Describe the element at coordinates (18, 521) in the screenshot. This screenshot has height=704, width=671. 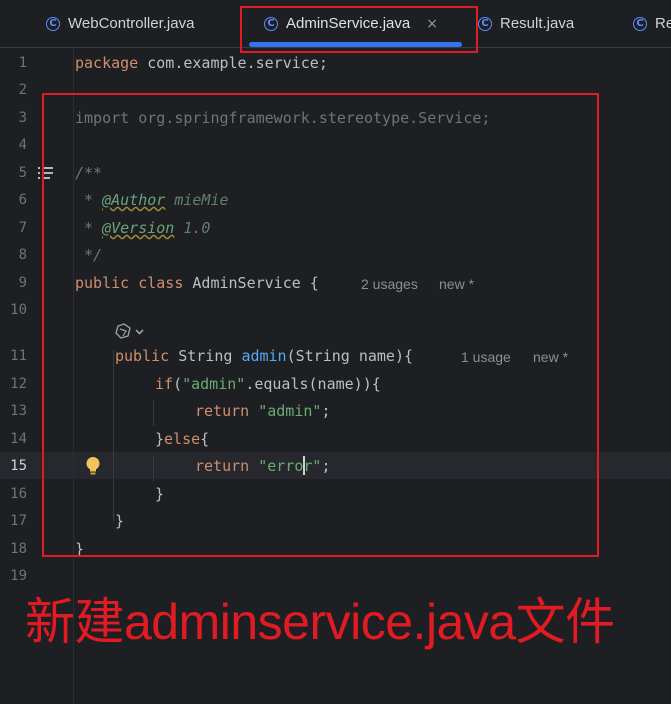
I see `line-number: 17` at that location.